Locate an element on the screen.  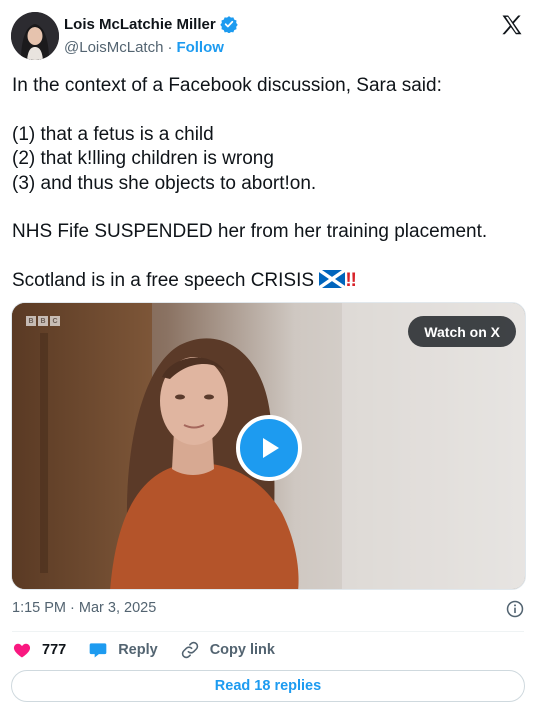
read-replies-button: Read 18 replies is located at coordinates (268, 686).